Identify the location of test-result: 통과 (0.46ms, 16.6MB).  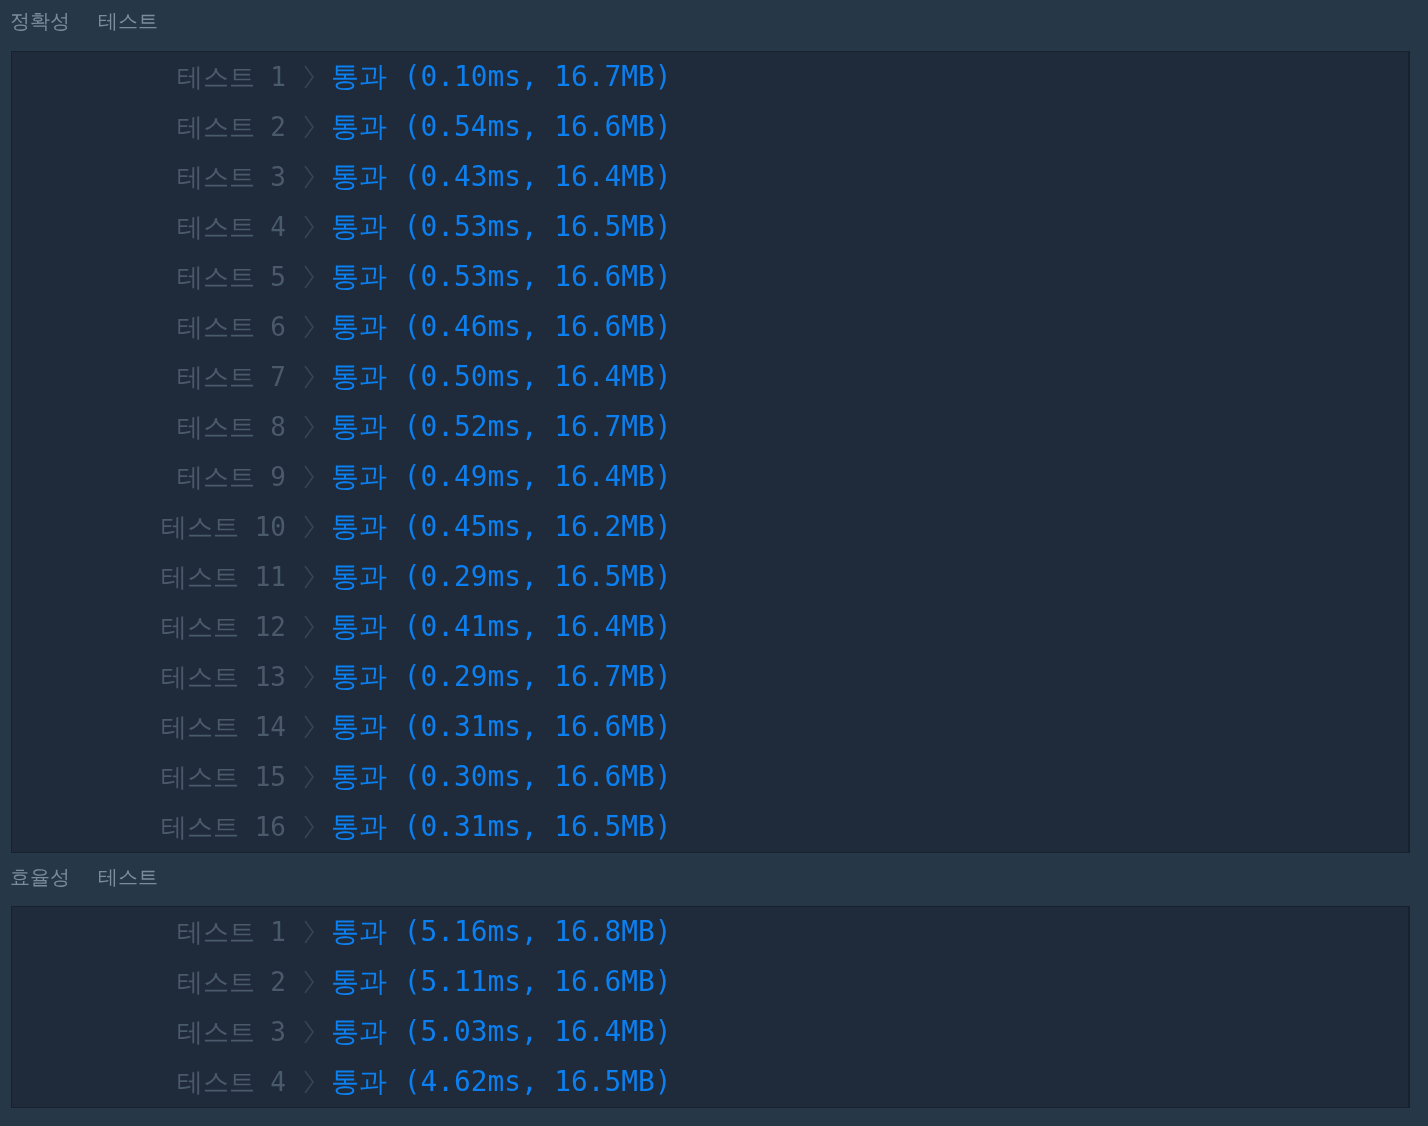
(501, 327).